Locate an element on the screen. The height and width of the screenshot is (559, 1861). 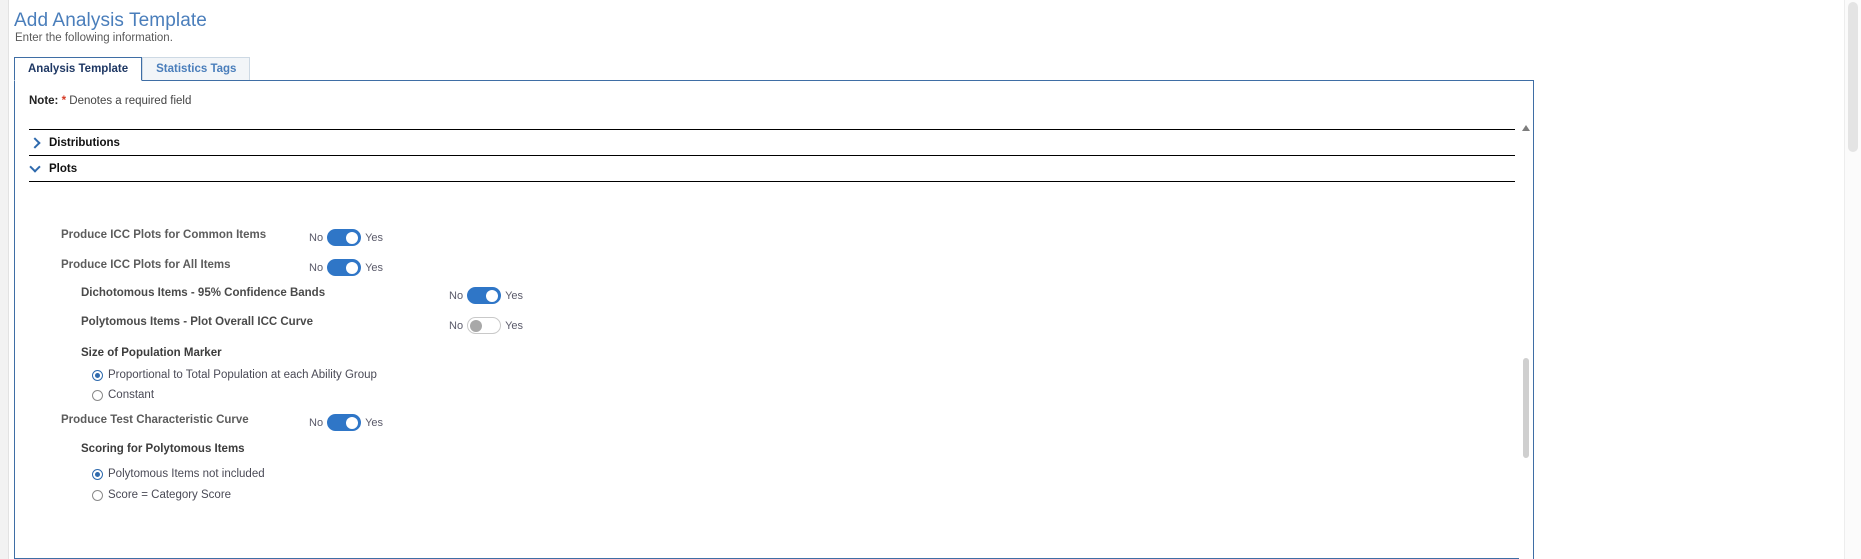
switch-icc-common-items is located at coordinates (344, 237).